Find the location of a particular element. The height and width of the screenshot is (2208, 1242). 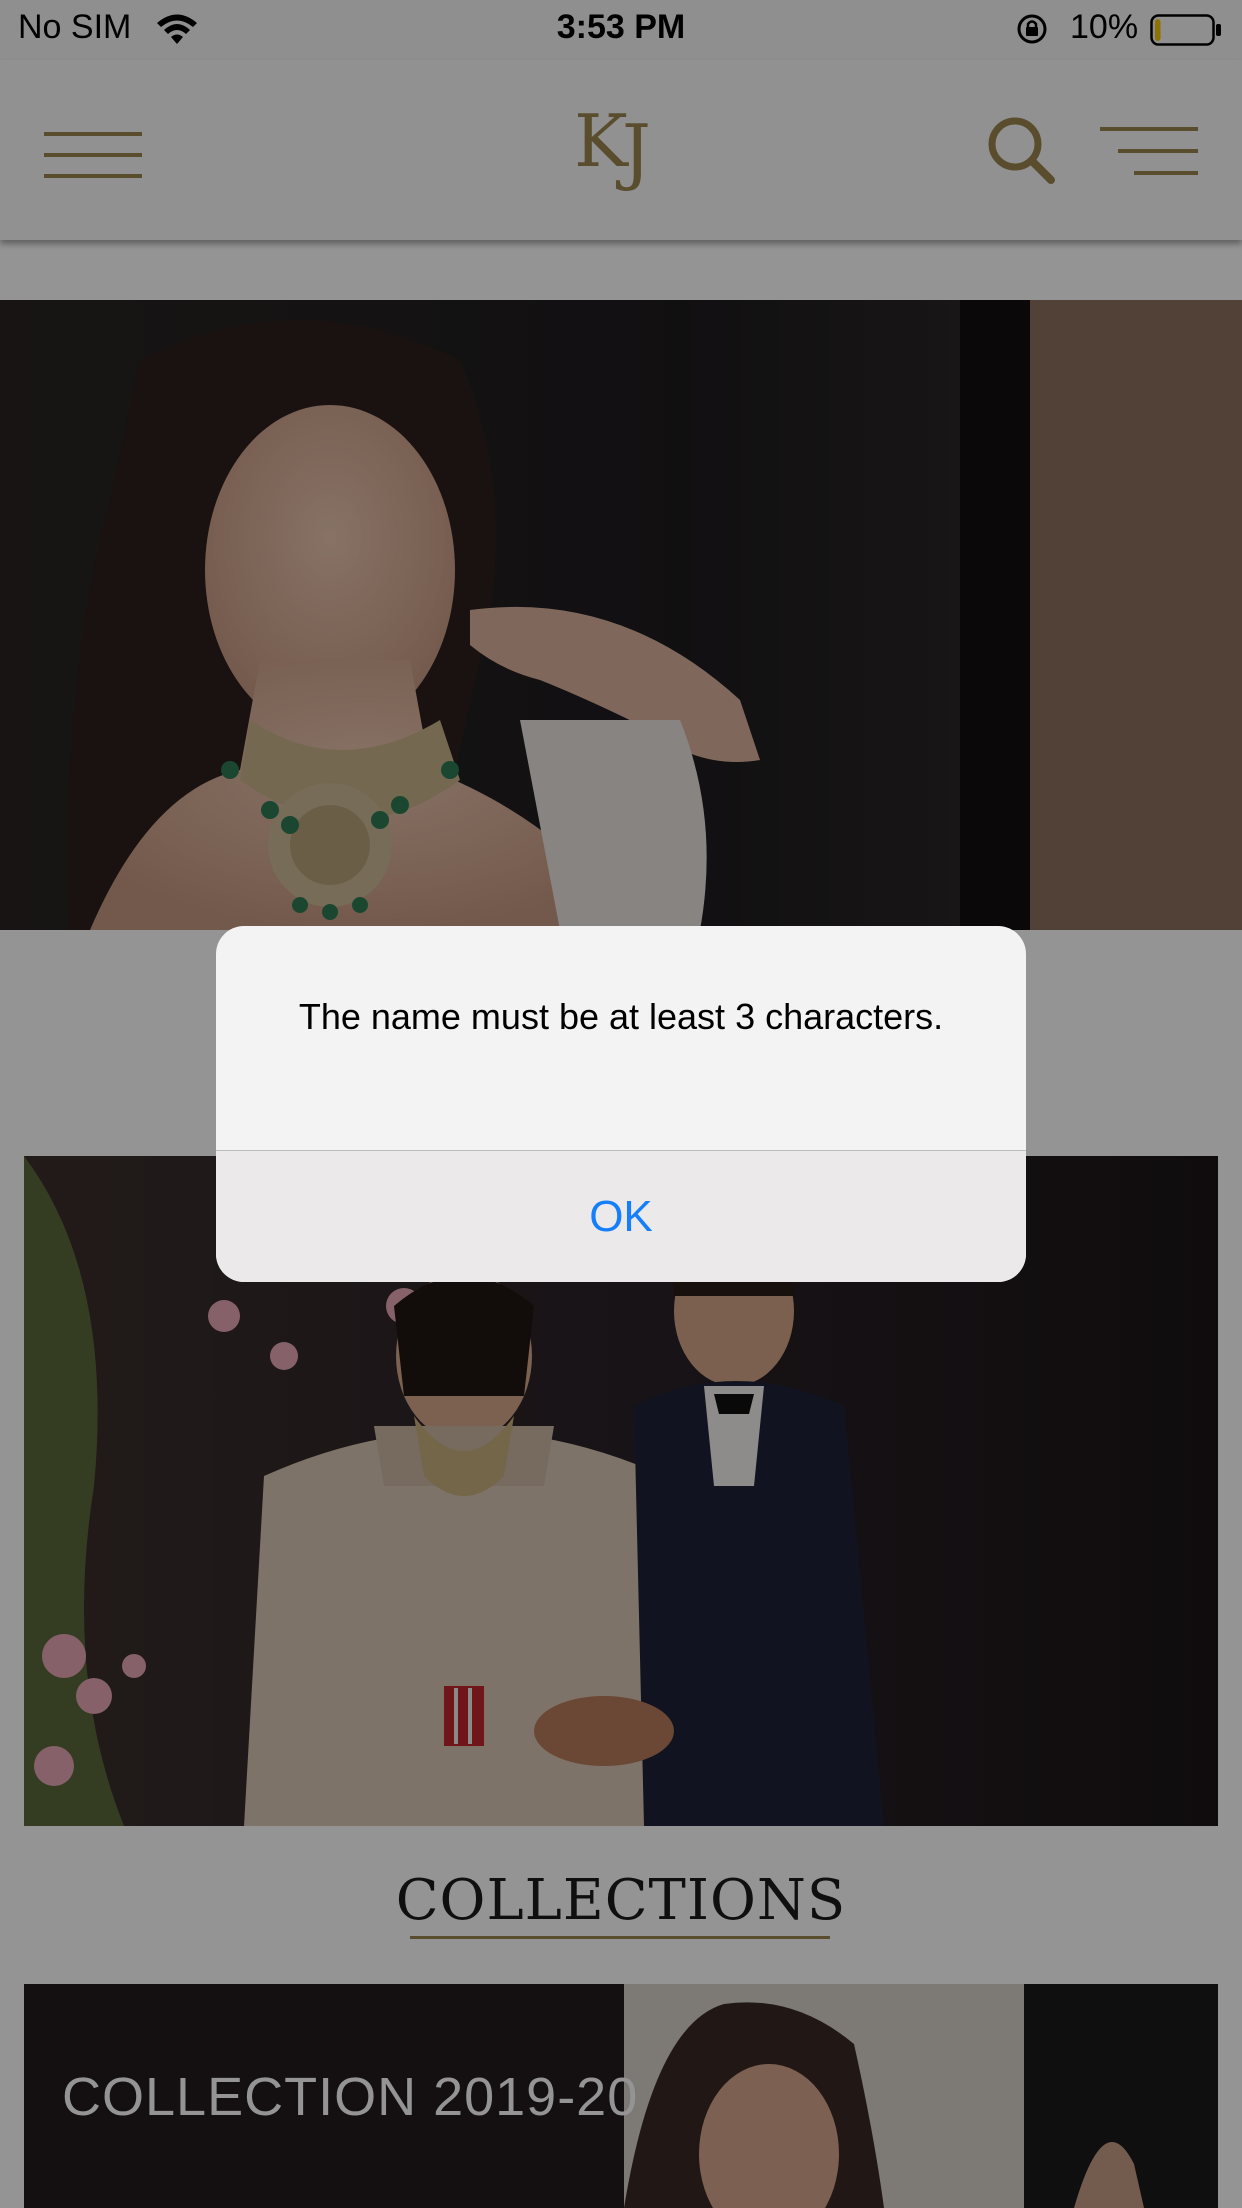

alert-message: The name must be at least 3 characters. is located at coordinates (621, 1016).